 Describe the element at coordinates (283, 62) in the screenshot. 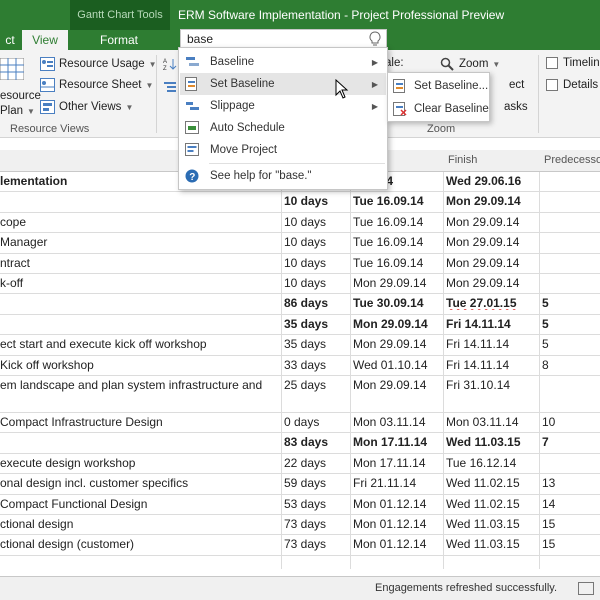

I see `dropdown-item-baseline: Baseline ▶` at that location.